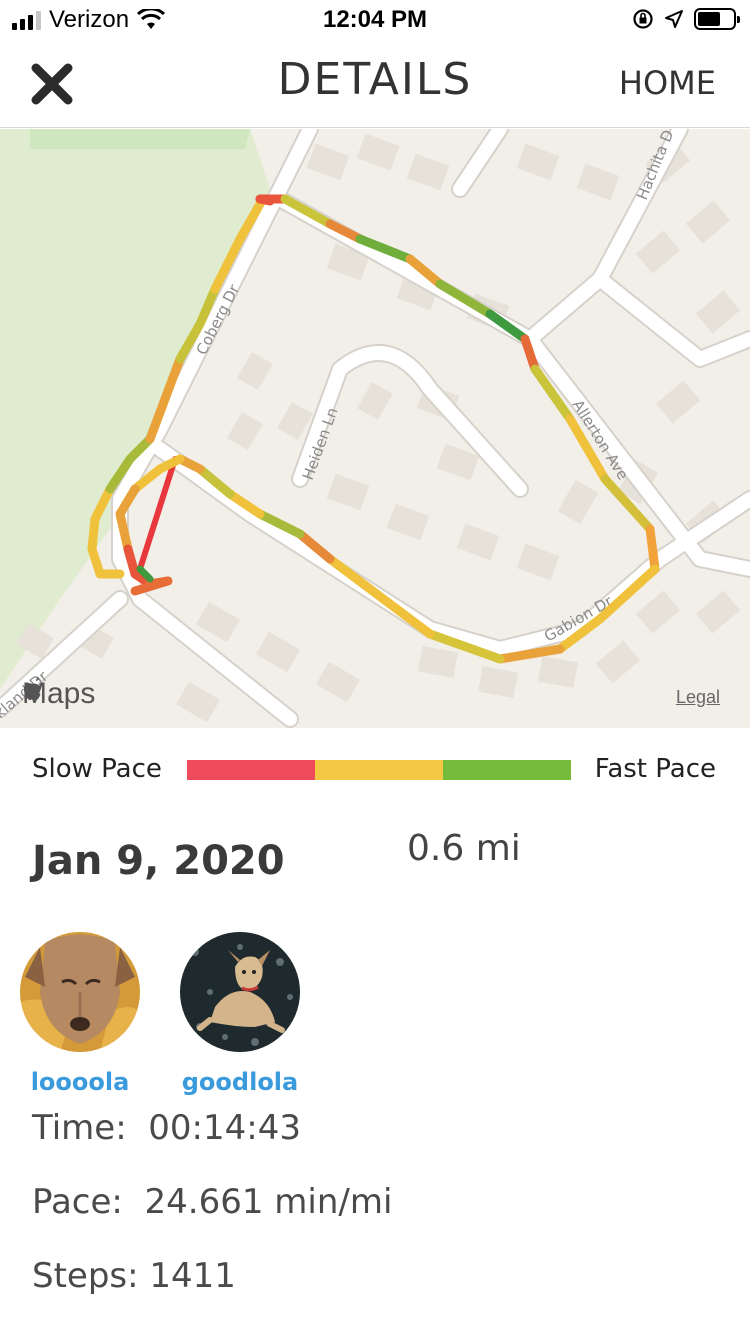 This screenshot has width=750, height=1334. What do you see at coordinates (375, 20) in the screenshot?
I see `status-bar: Verizon 12:04 PM` at bounding box center [375, 20].